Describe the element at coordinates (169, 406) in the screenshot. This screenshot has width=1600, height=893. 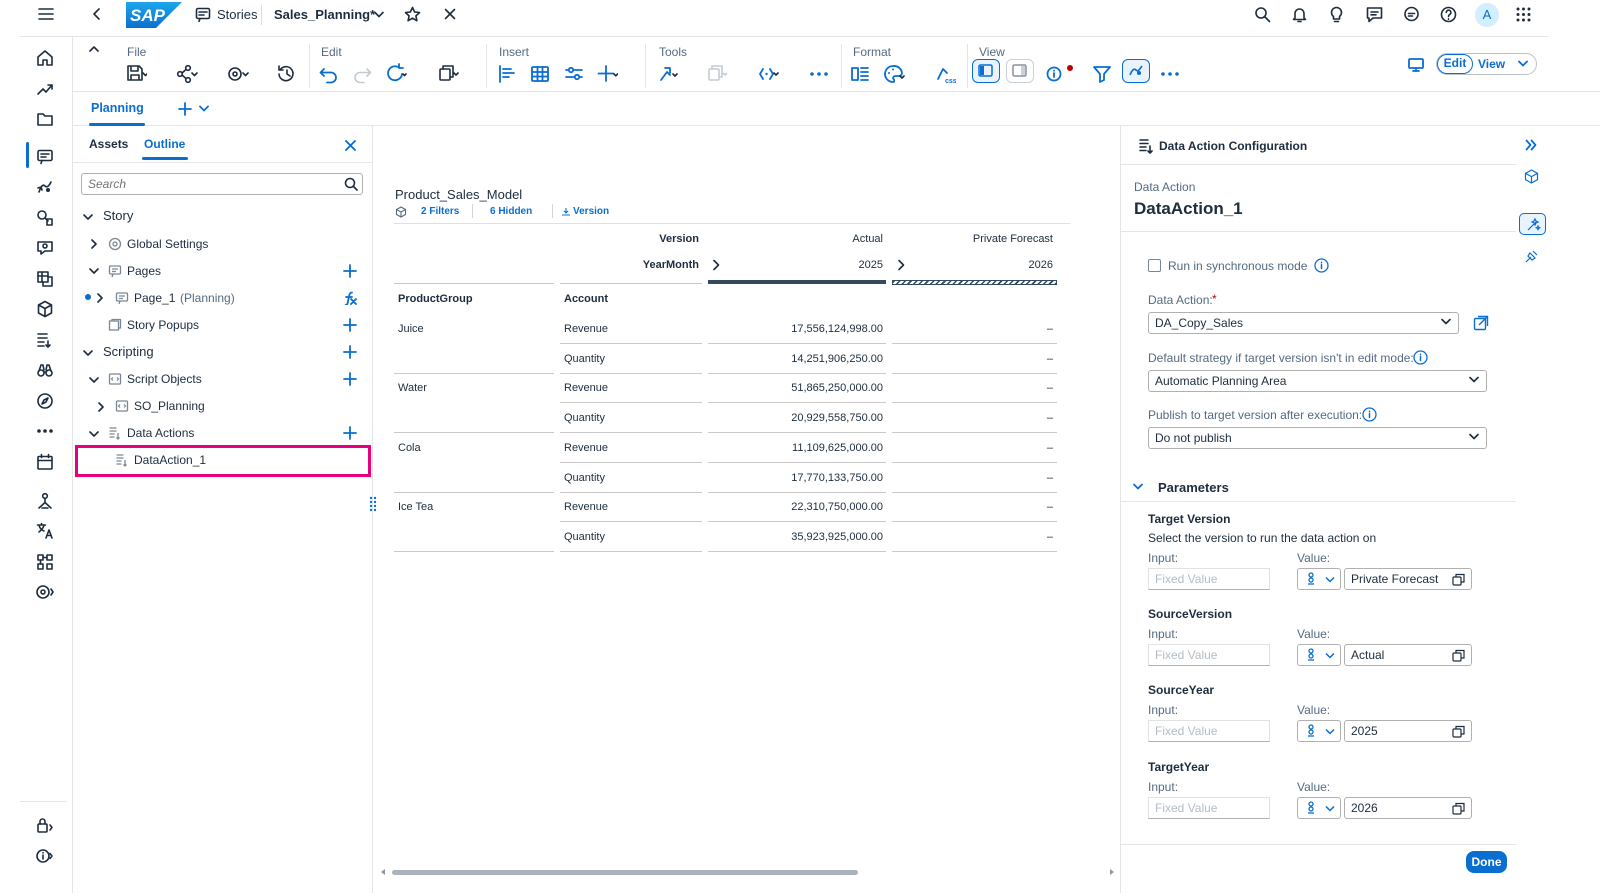
I see `tree-so-planning: SO_Planning` at that location.